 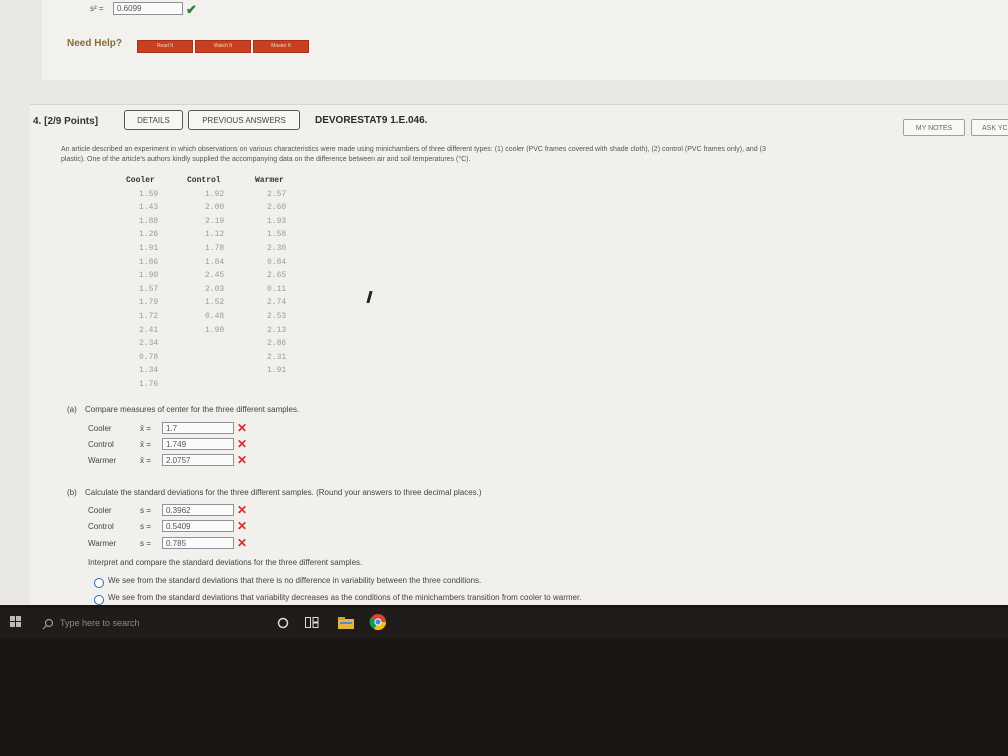 I want to click on watch-it-button: Watch It, so click(x=223, y=46).